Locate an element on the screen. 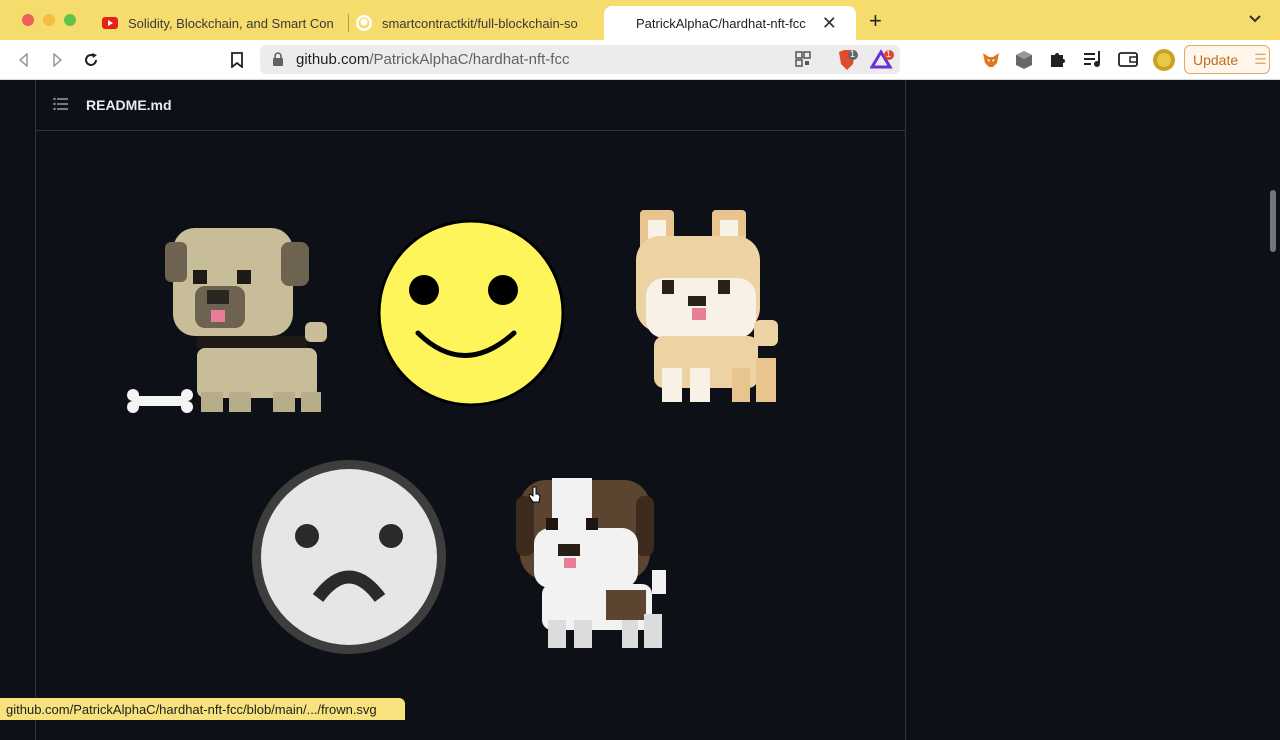 This screenshot has height=740, width=1280. tab-youtube: Solidity, Blockchain, and Smart Con is located at coordinates (216, 23).